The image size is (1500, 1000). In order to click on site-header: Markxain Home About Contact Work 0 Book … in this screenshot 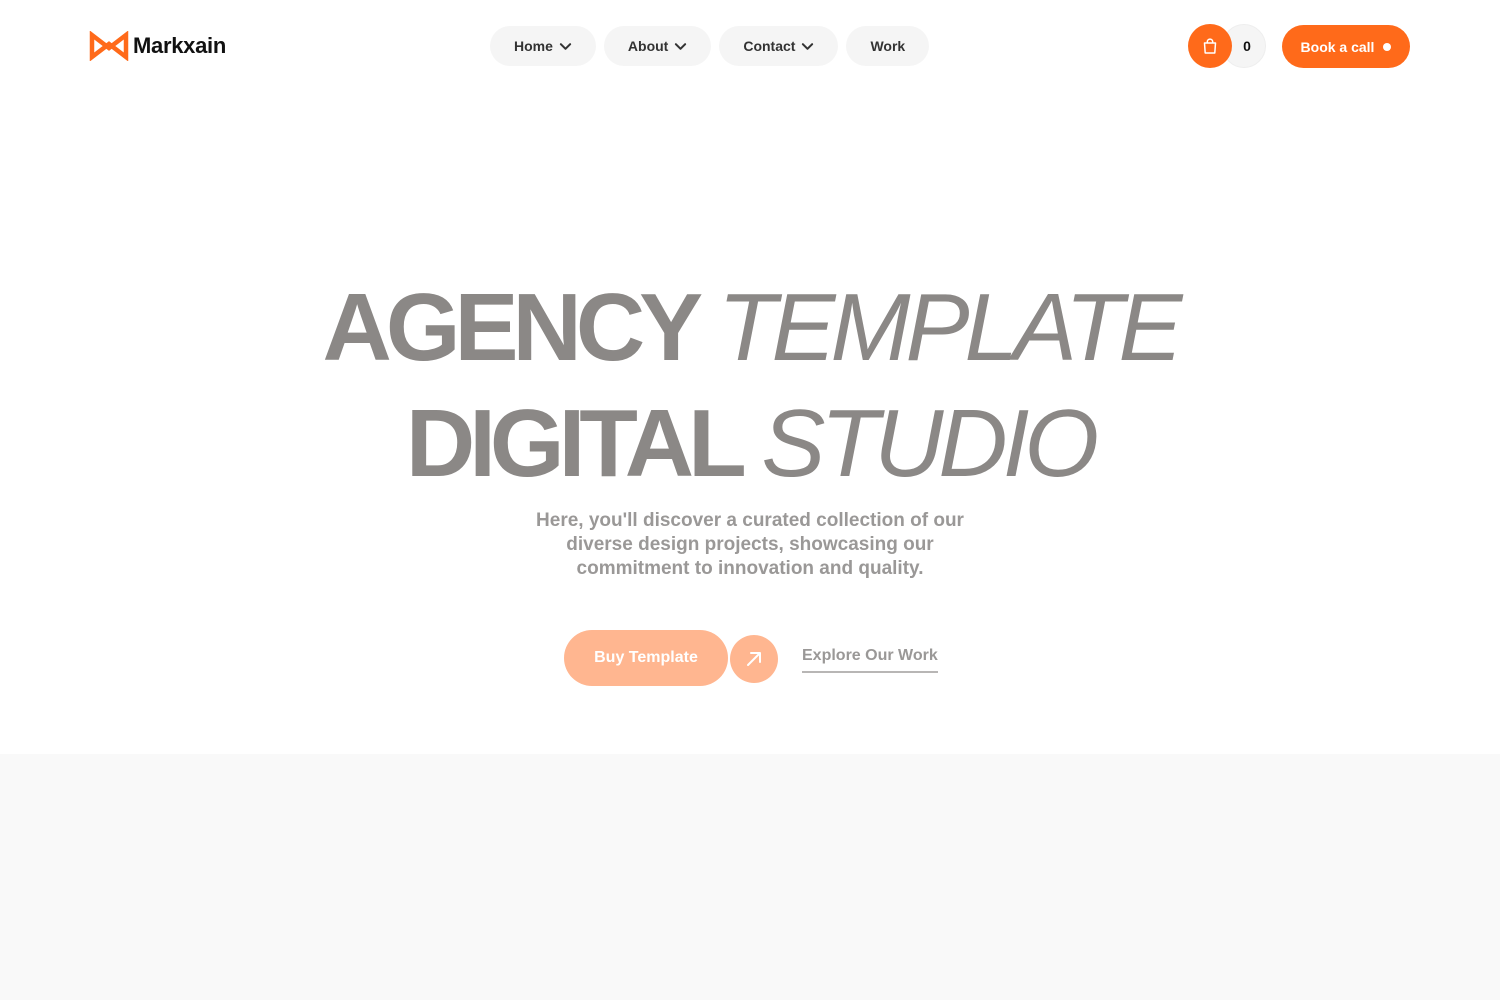, I will do `click(750, 46)`.